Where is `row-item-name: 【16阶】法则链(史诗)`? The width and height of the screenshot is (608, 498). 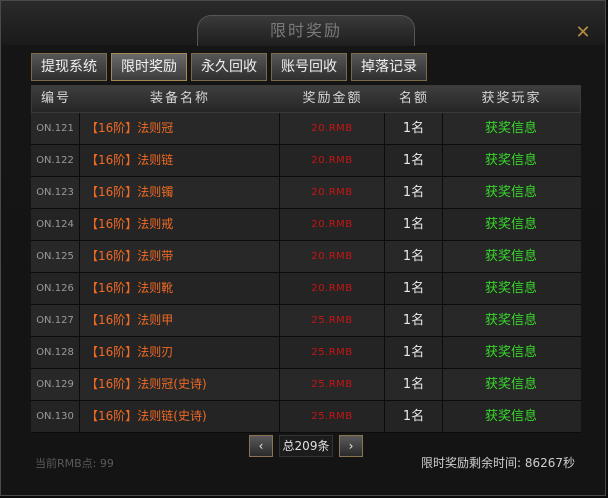 row-item-name: 【16阶】法则链(史诗) is located at coordinates (179, 416).